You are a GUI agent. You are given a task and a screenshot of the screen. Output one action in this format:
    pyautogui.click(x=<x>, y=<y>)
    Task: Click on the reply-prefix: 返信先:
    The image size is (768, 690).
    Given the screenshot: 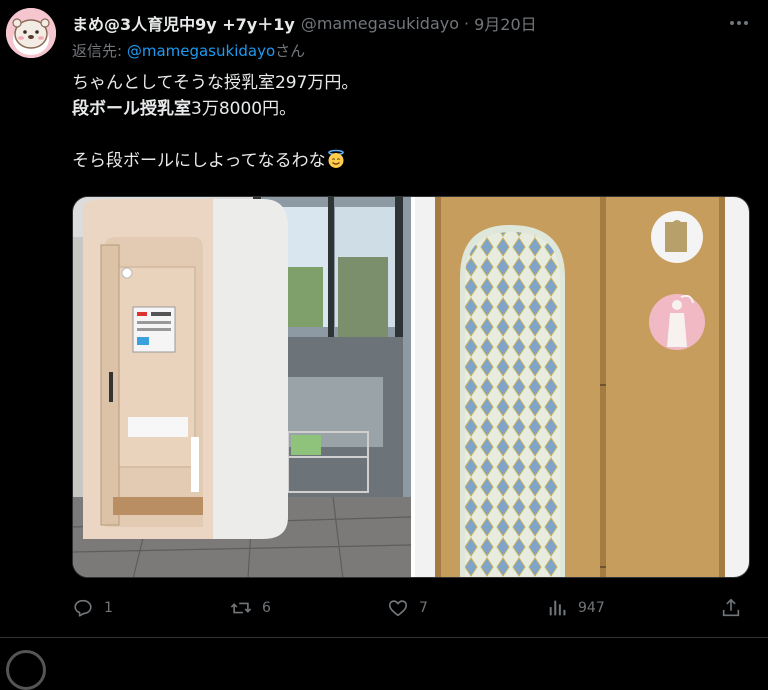 What is the action you would take?
    pyautogui.click(x=99, y=51)
    